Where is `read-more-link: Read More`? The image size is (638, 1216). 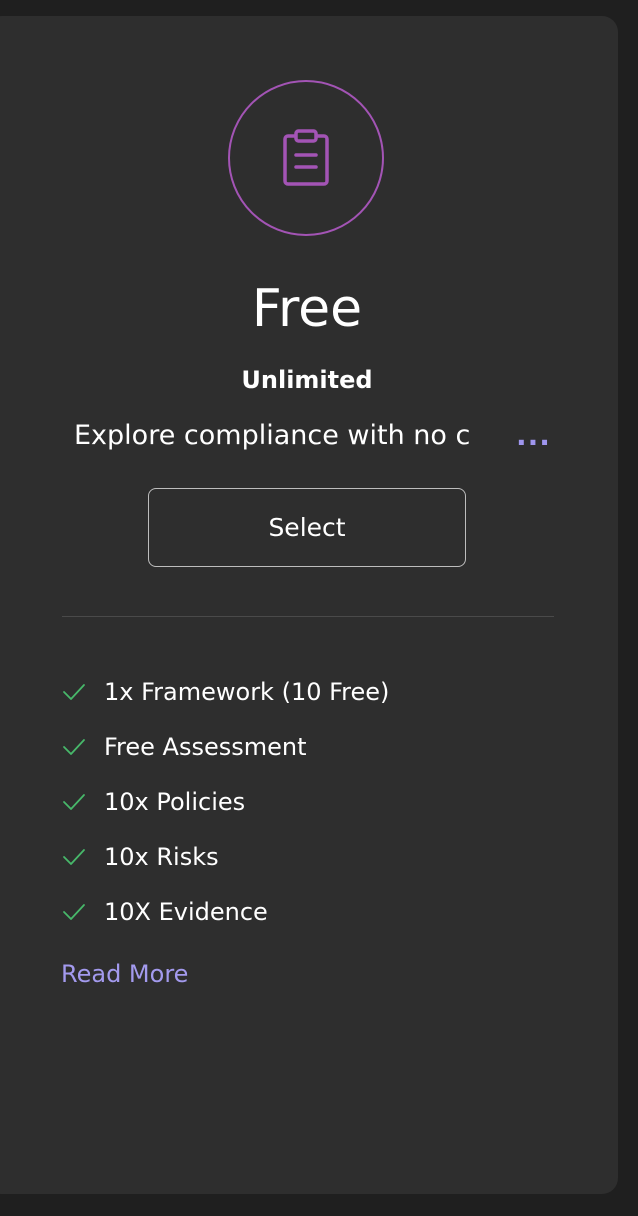
read-more-link: Read More is located at coordinates (124, 974).